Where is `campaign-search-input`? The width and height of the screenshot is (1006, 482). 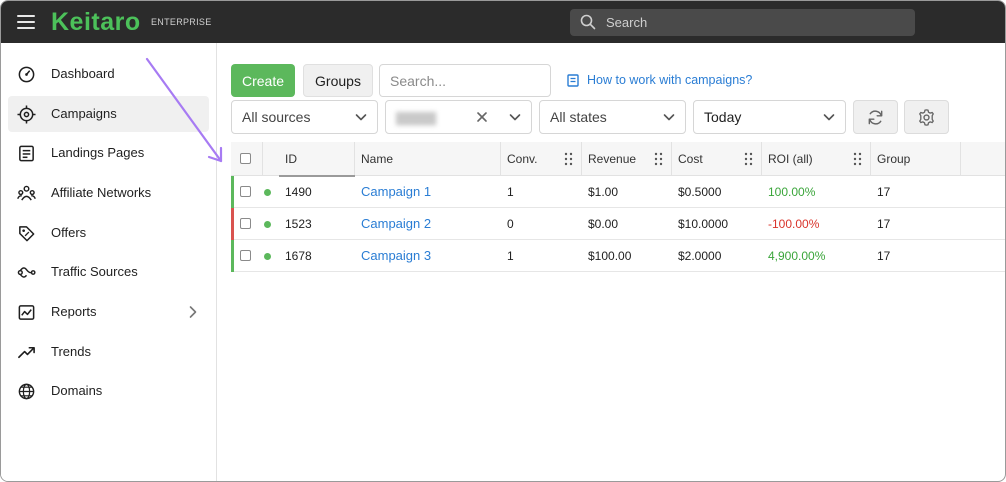 campaign-search-input is located at coordinates (465, 80).